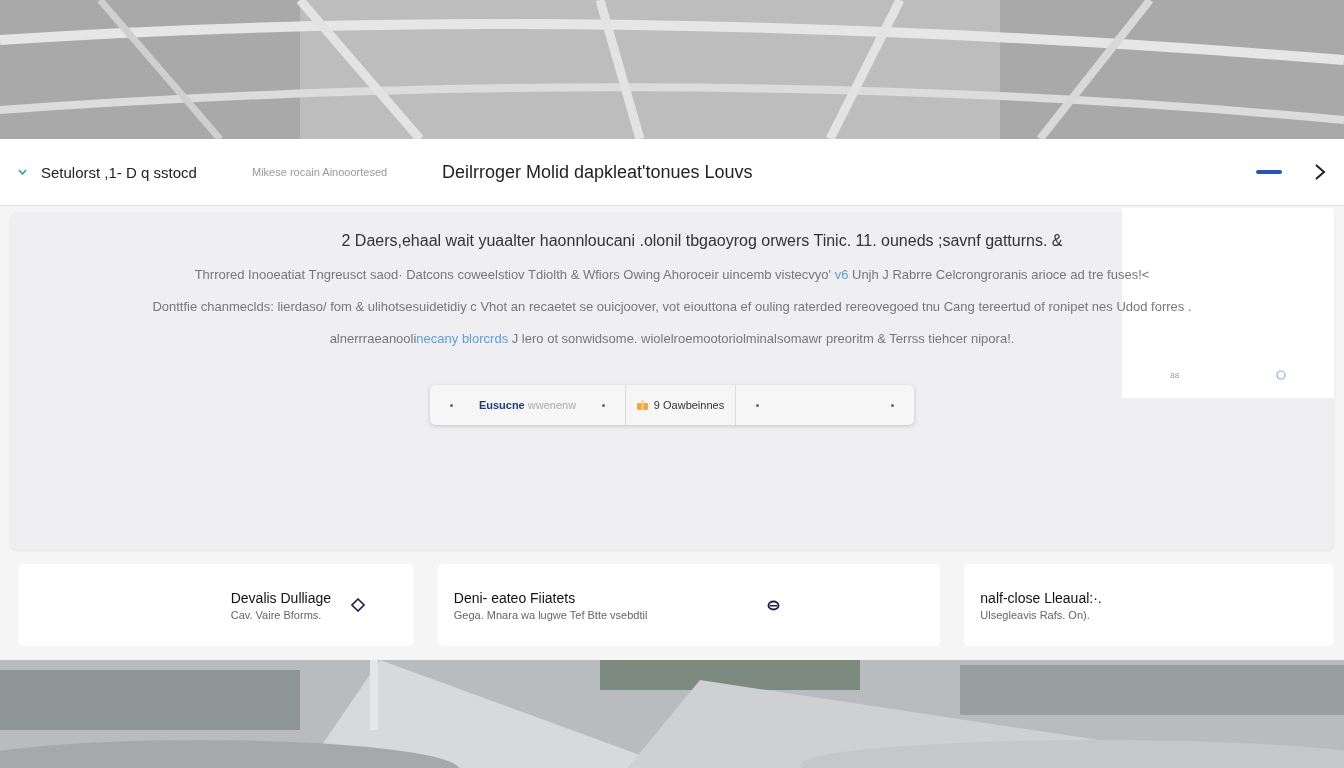 This screenshot has height=768, width=1344. What do you see at coordinates (276, 614) in the screenshot?
I see `card-subtitle: Cav. Vaire Bforms.` at bounding box center [276, 614].